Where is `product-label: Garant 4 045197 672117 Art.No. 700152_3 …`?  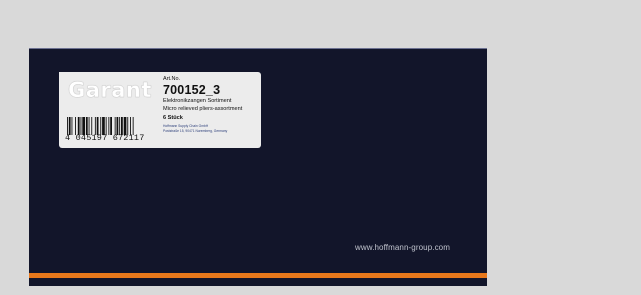
product-label: Garant 4 045197 672117 Art.No. 700152_3 … is located at coordinates (160, 110).